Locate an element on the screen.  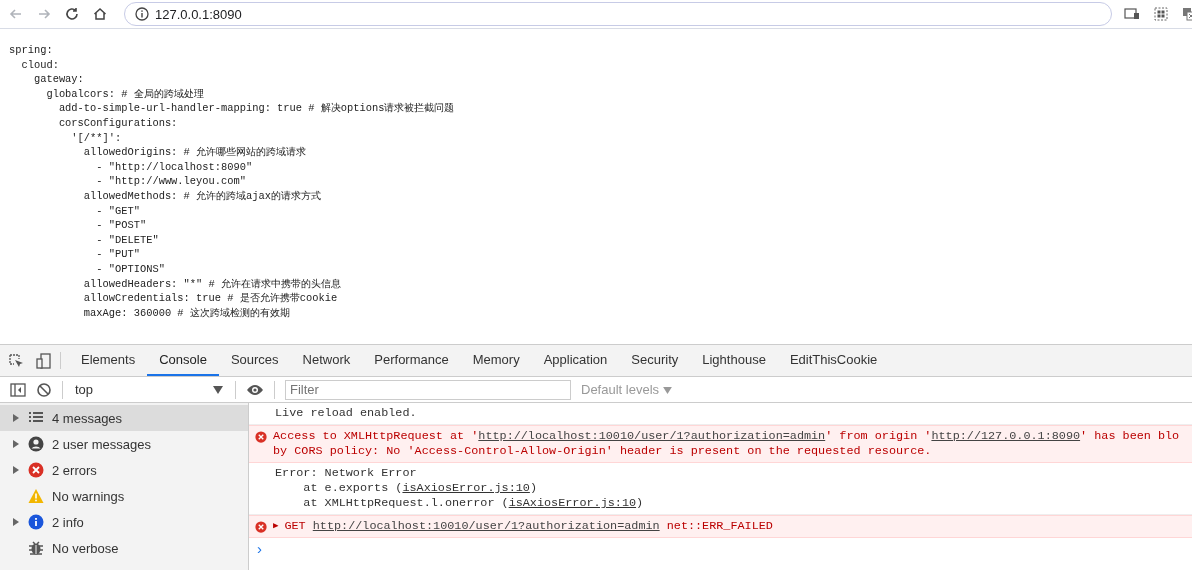
code-line: add-to-simple-url-handler-mapping: true # 解决options请求被拦截问题 is located at coordinates (256, 108).